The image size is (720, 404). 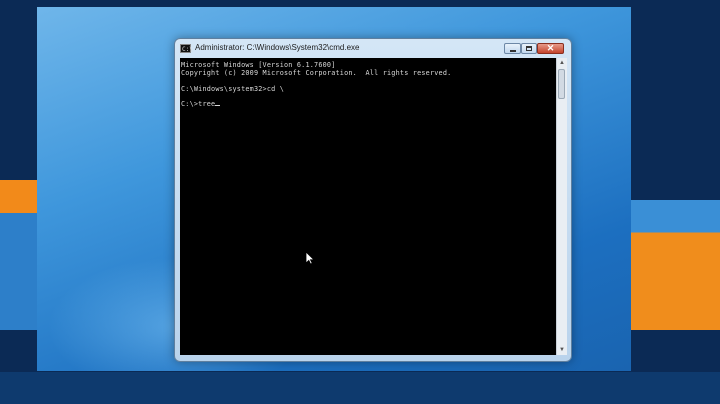 I want to click on console-line: C:\Windows\system32>cd \, so click(x=233, y=89).